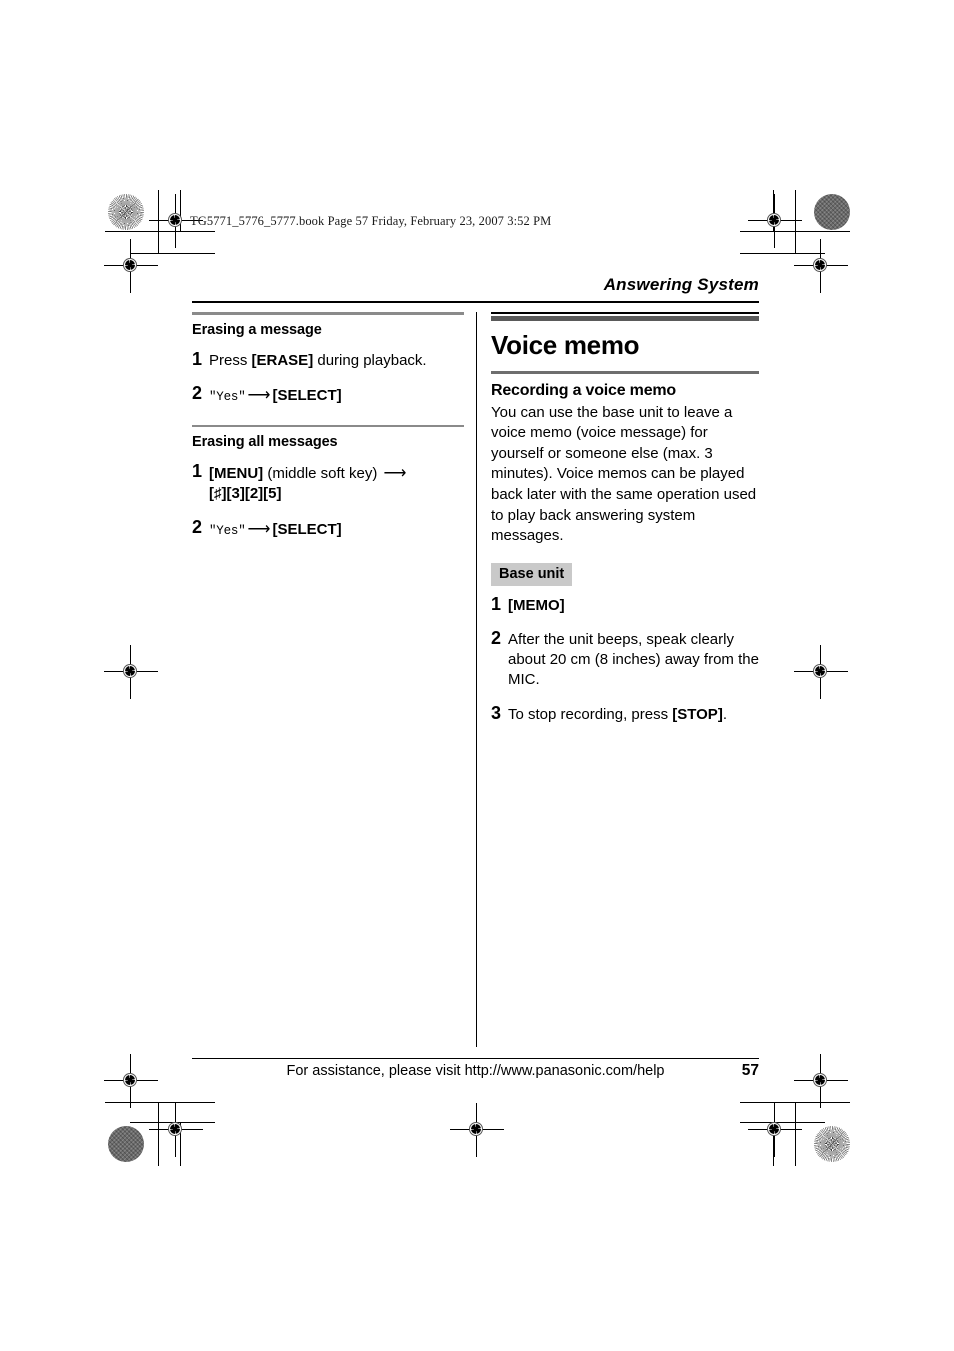 The image size is (954, 1351). What do you see at coordinates (625, 313) in the screenshot?
I see `chapter-rule-thin` at bounding box center [625, 313].